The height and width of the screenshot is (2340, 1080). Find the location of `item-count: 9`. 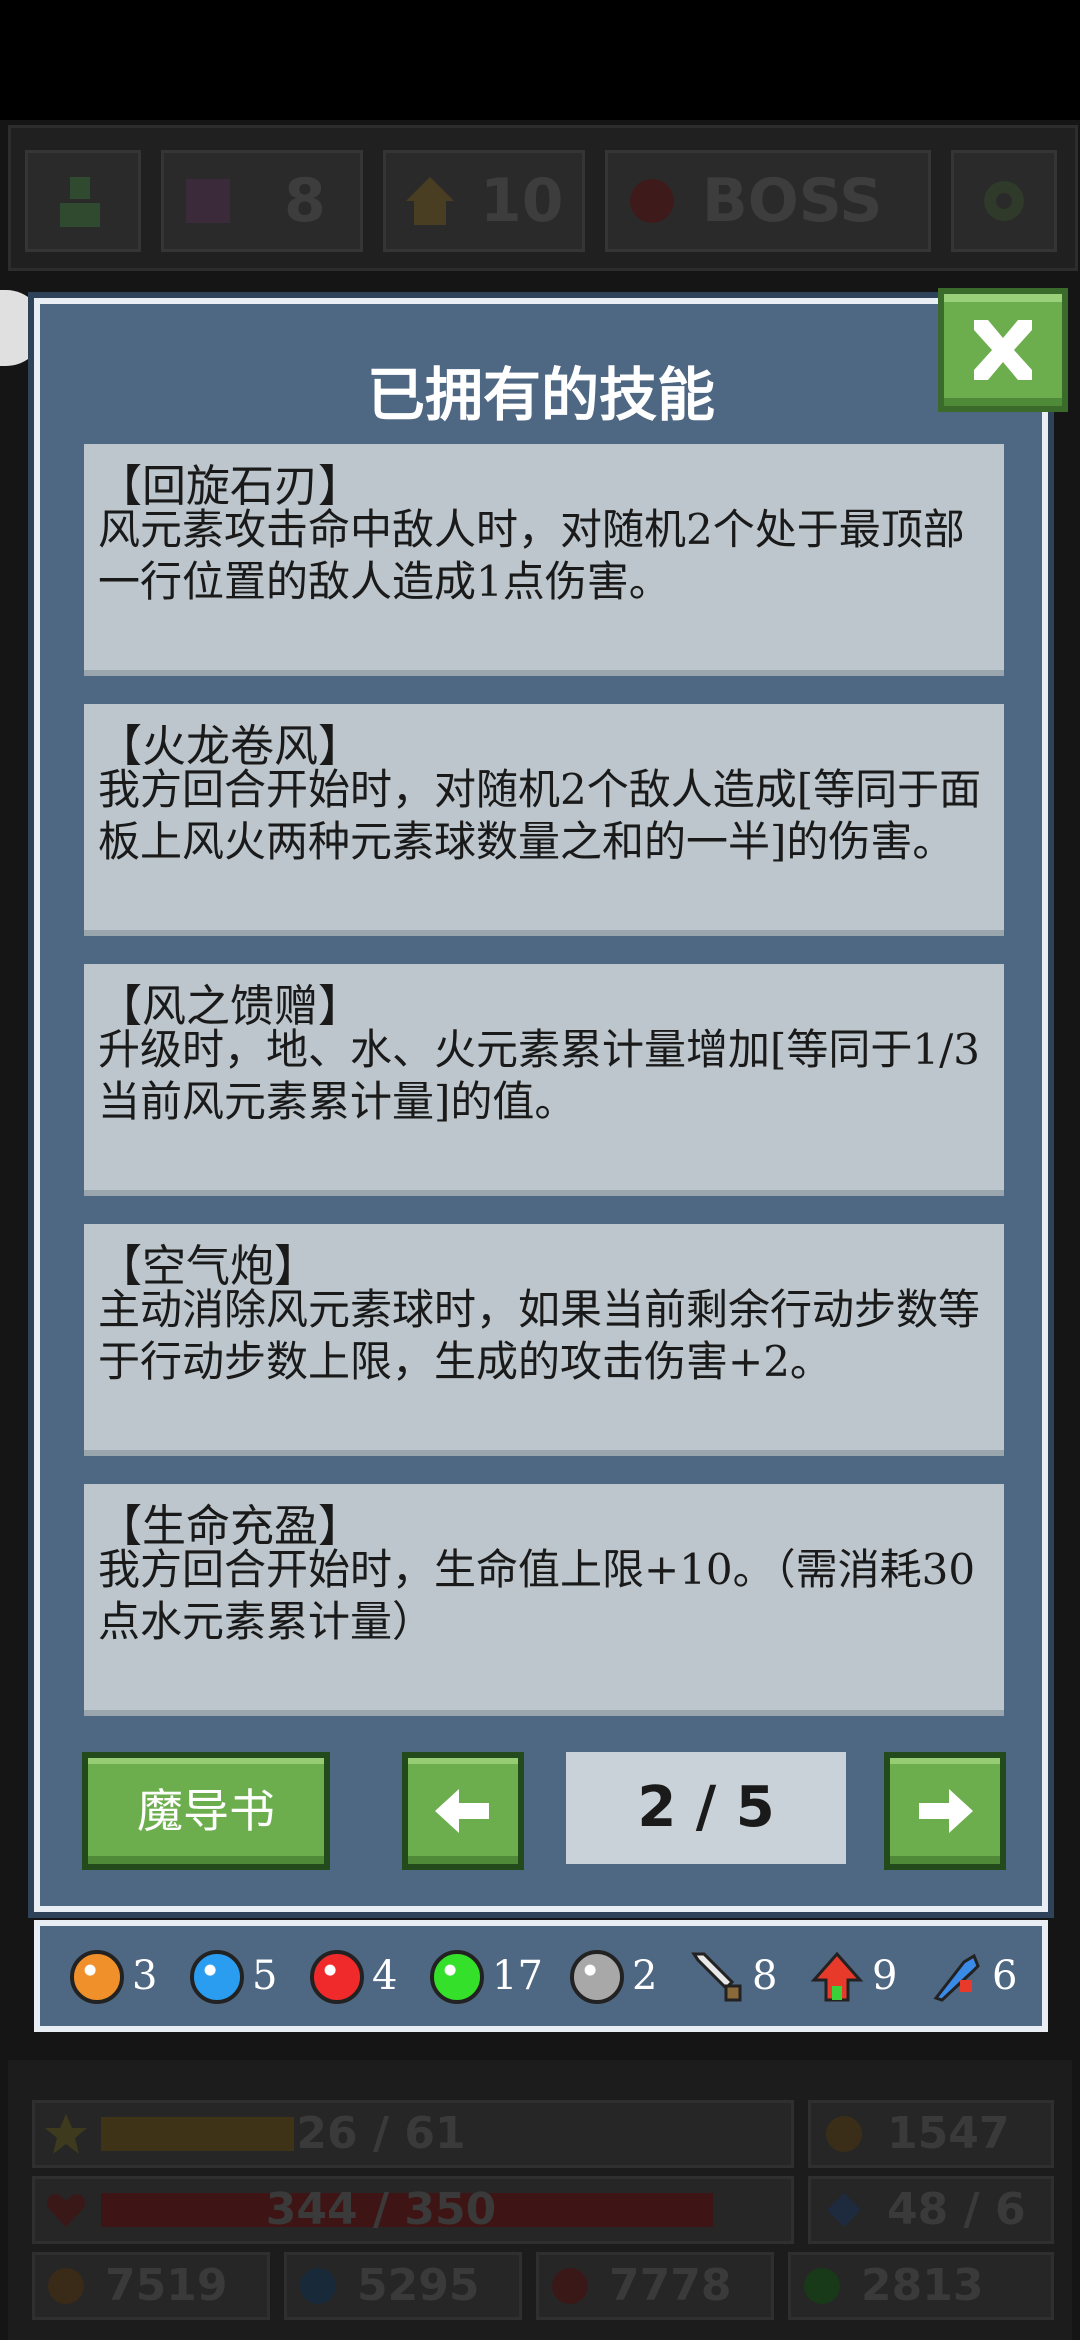

item-count: 9 is located at coordinates (885, 1976).